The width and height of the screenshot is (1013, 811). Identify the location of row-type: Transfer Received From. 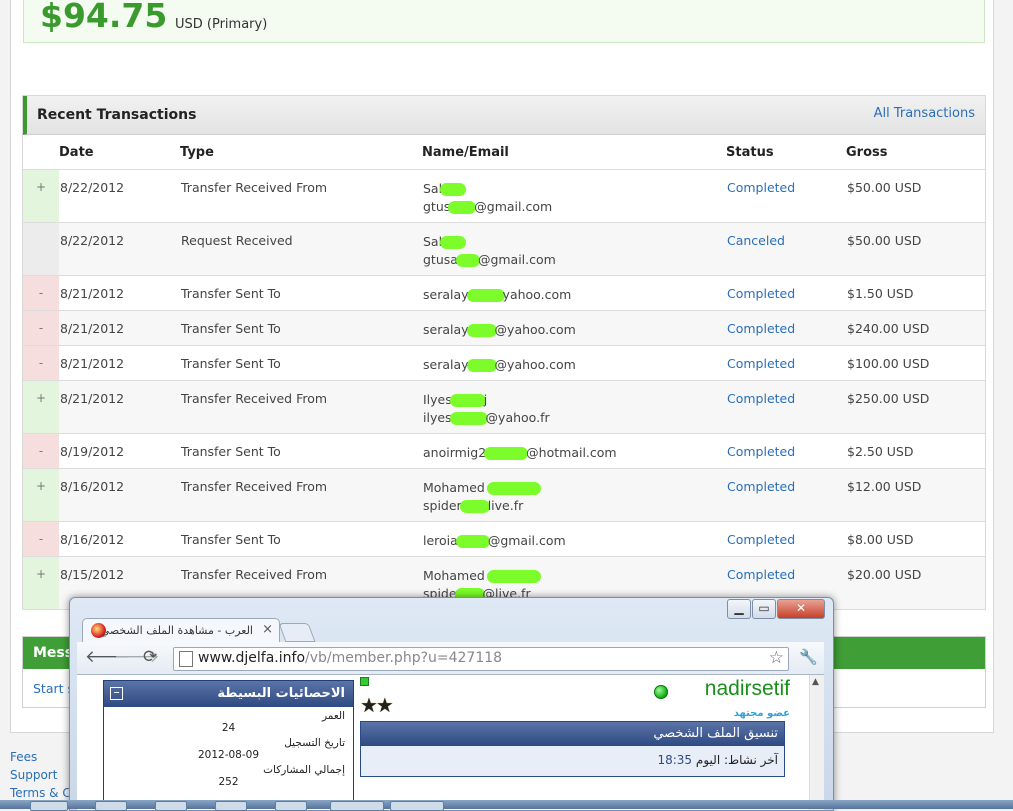
(301, 495).